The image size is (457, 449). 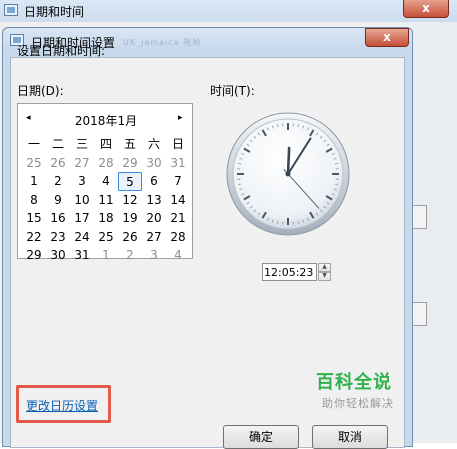 I want to click on change-calendar-settings-link: 更改日历设置, so click(x=62, y=405).